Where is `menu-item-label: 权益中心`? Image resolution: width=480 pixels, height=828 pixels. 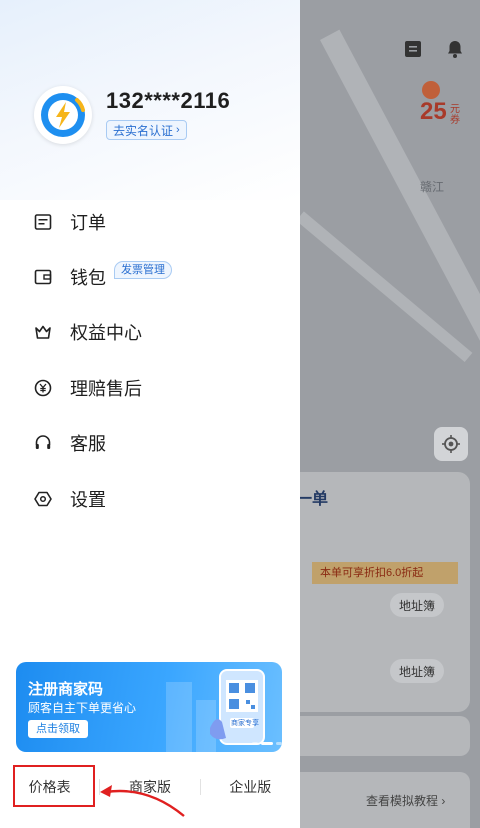
menu-item-label: 权益中心 is located at coordinates (106, 333).